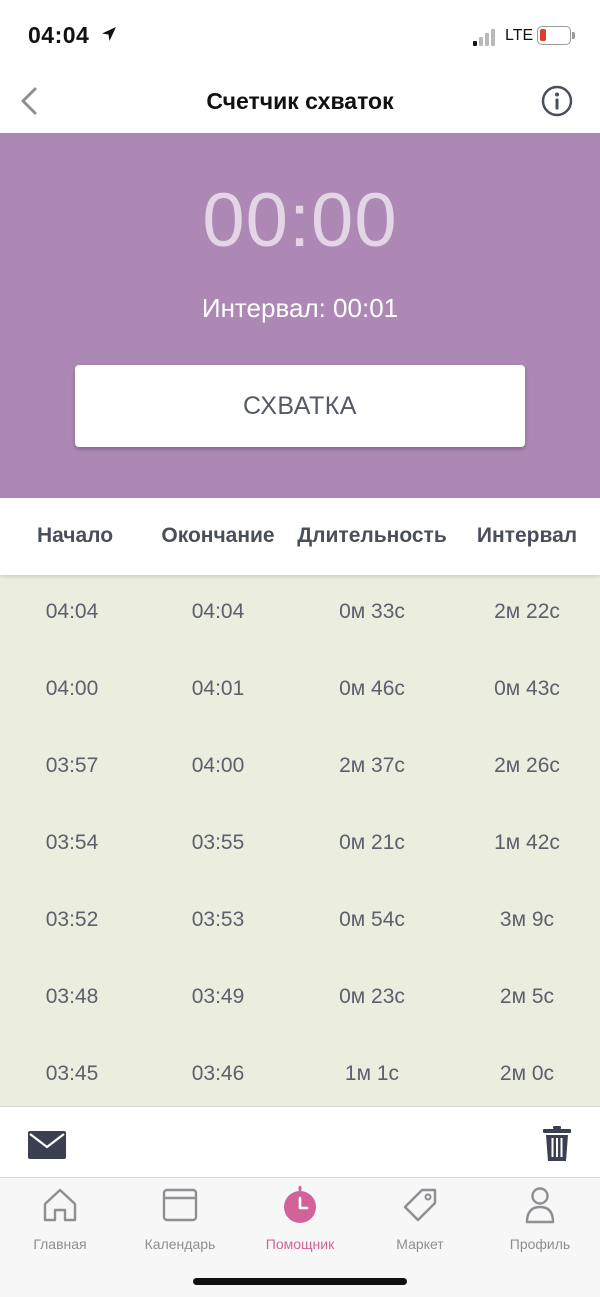  What do you see at coordinates (72, 919) in the screenshot?
I see `cell-start: 03:52` at bounding box center [72, 919].